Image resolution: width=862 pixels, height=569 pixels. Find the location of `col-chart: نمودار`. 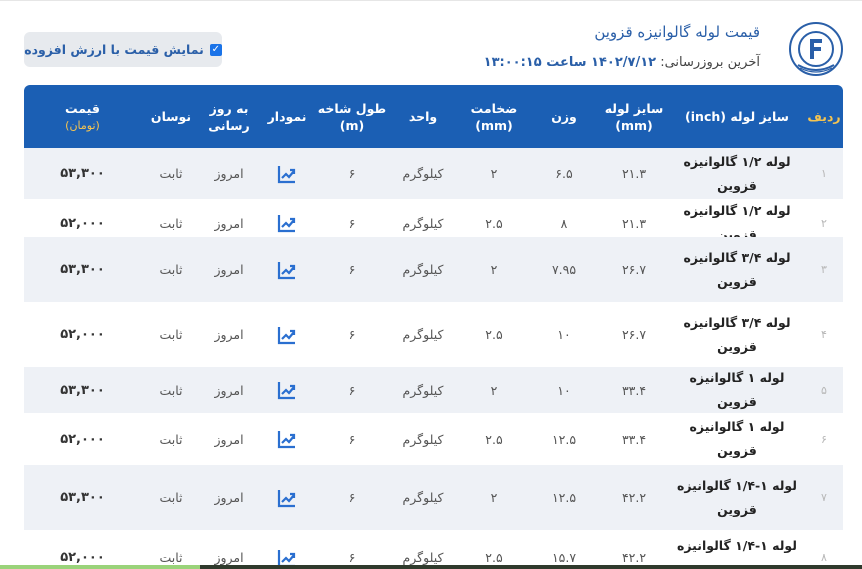

col-chart: نمودار is located at coordinates (287, 116).